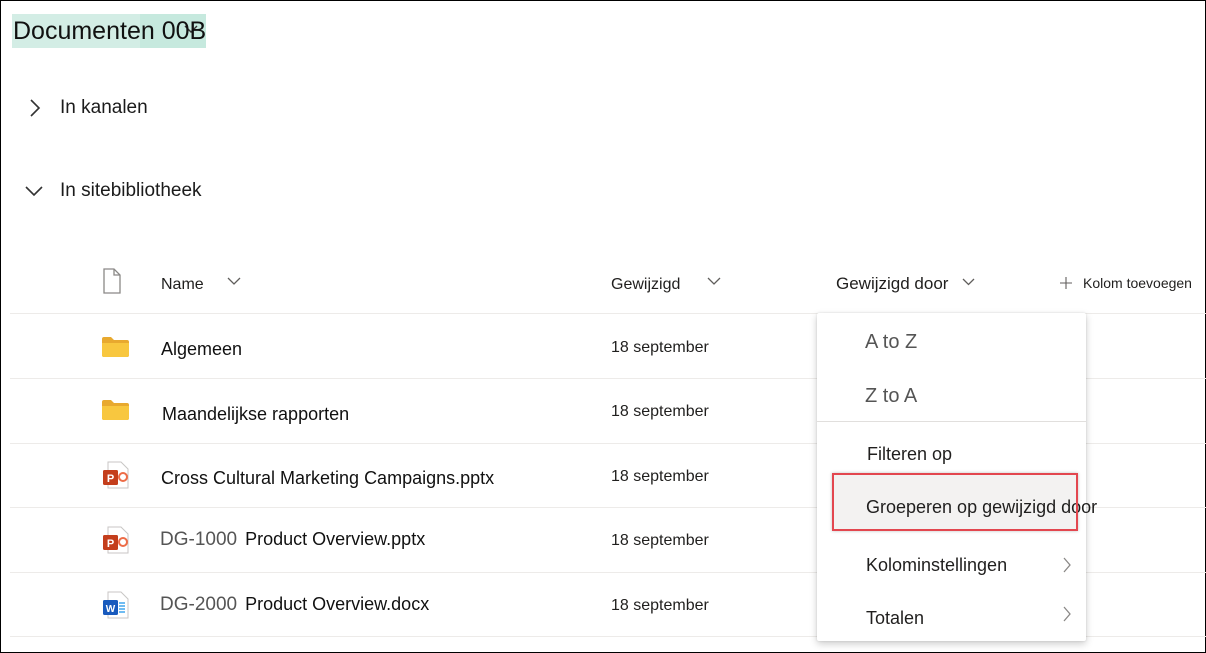  I want to click on section-label: In sitebibliotheek, so click(131, 190).